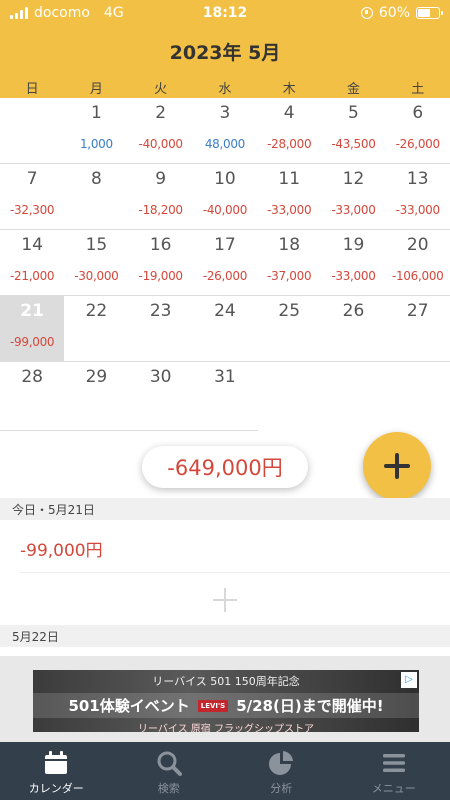  Describe the element at coordinates (32, 276) in the screenshot. I see `day-amount: -21,000` at that location.